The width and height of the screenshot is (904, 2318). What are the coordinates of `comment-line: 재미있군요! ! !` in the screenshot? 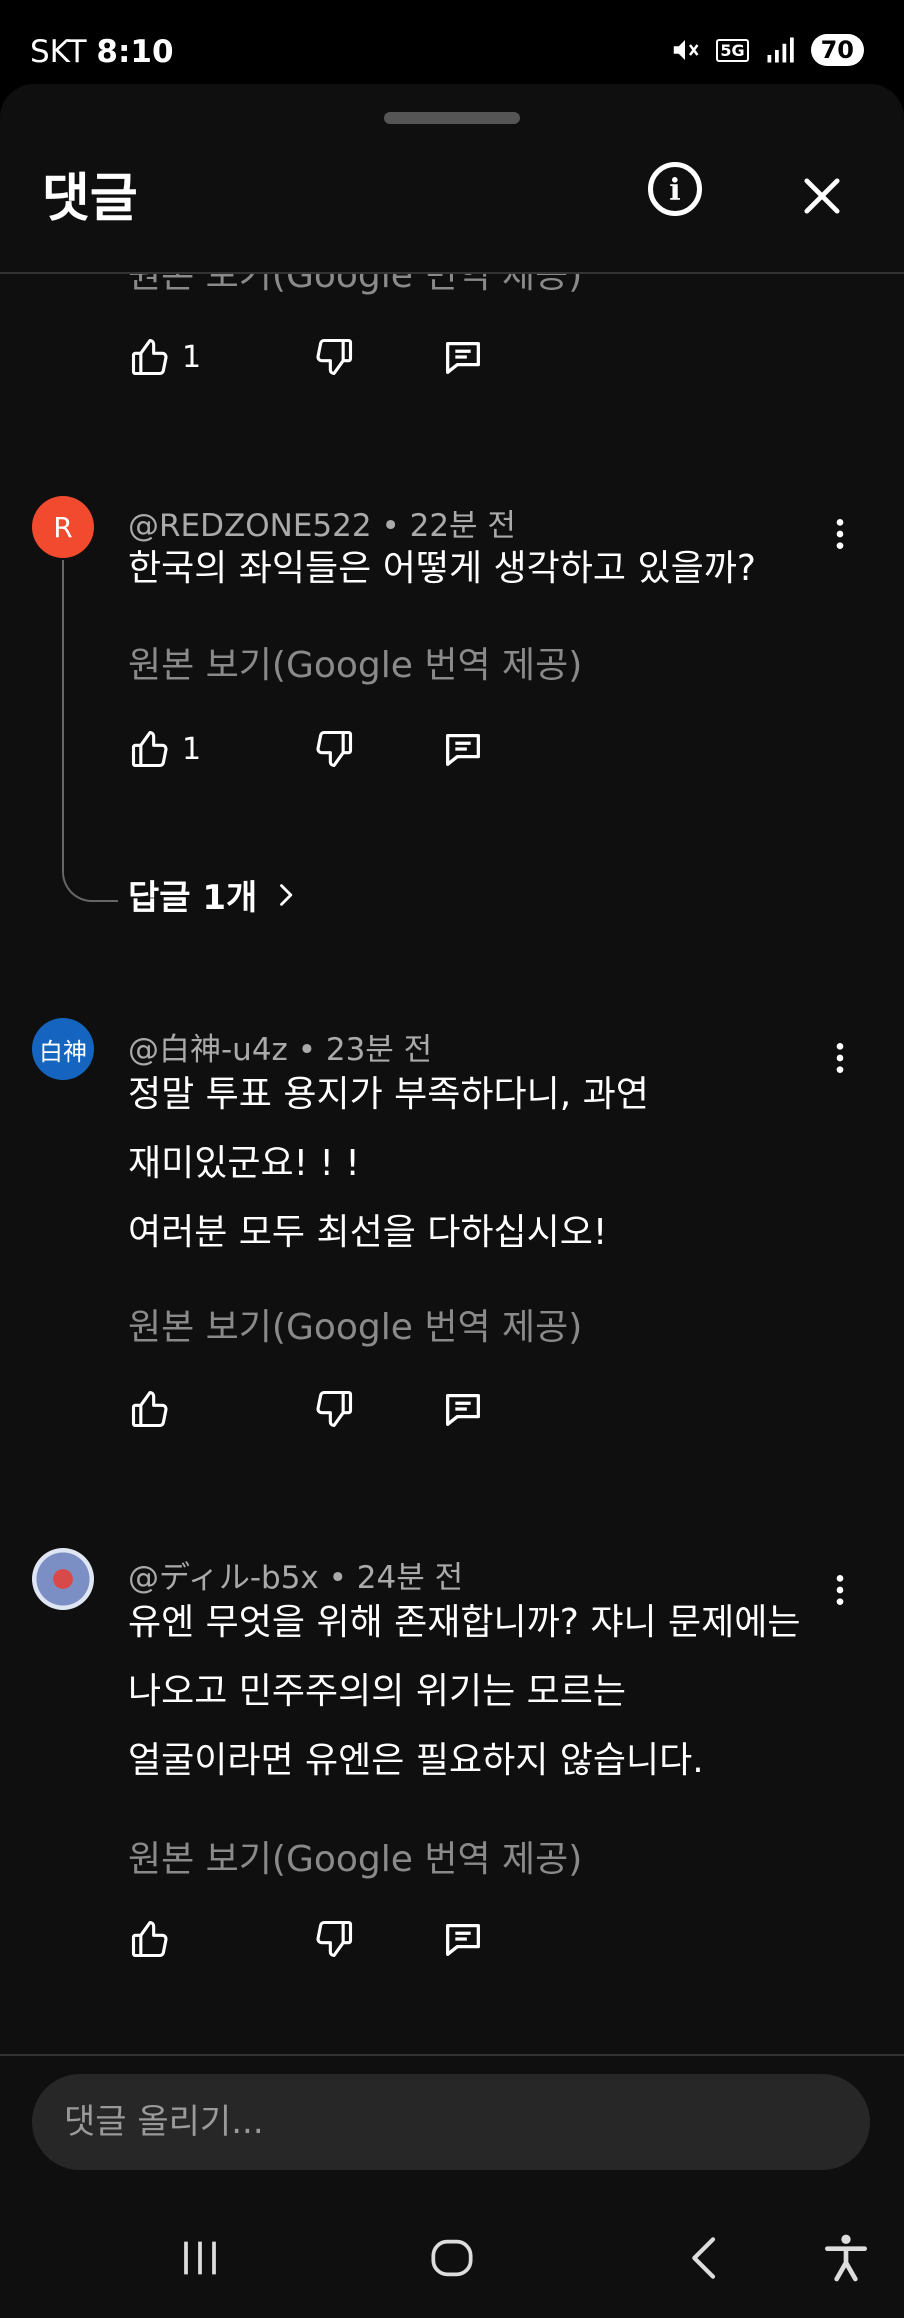 It's located at (244, 1163).